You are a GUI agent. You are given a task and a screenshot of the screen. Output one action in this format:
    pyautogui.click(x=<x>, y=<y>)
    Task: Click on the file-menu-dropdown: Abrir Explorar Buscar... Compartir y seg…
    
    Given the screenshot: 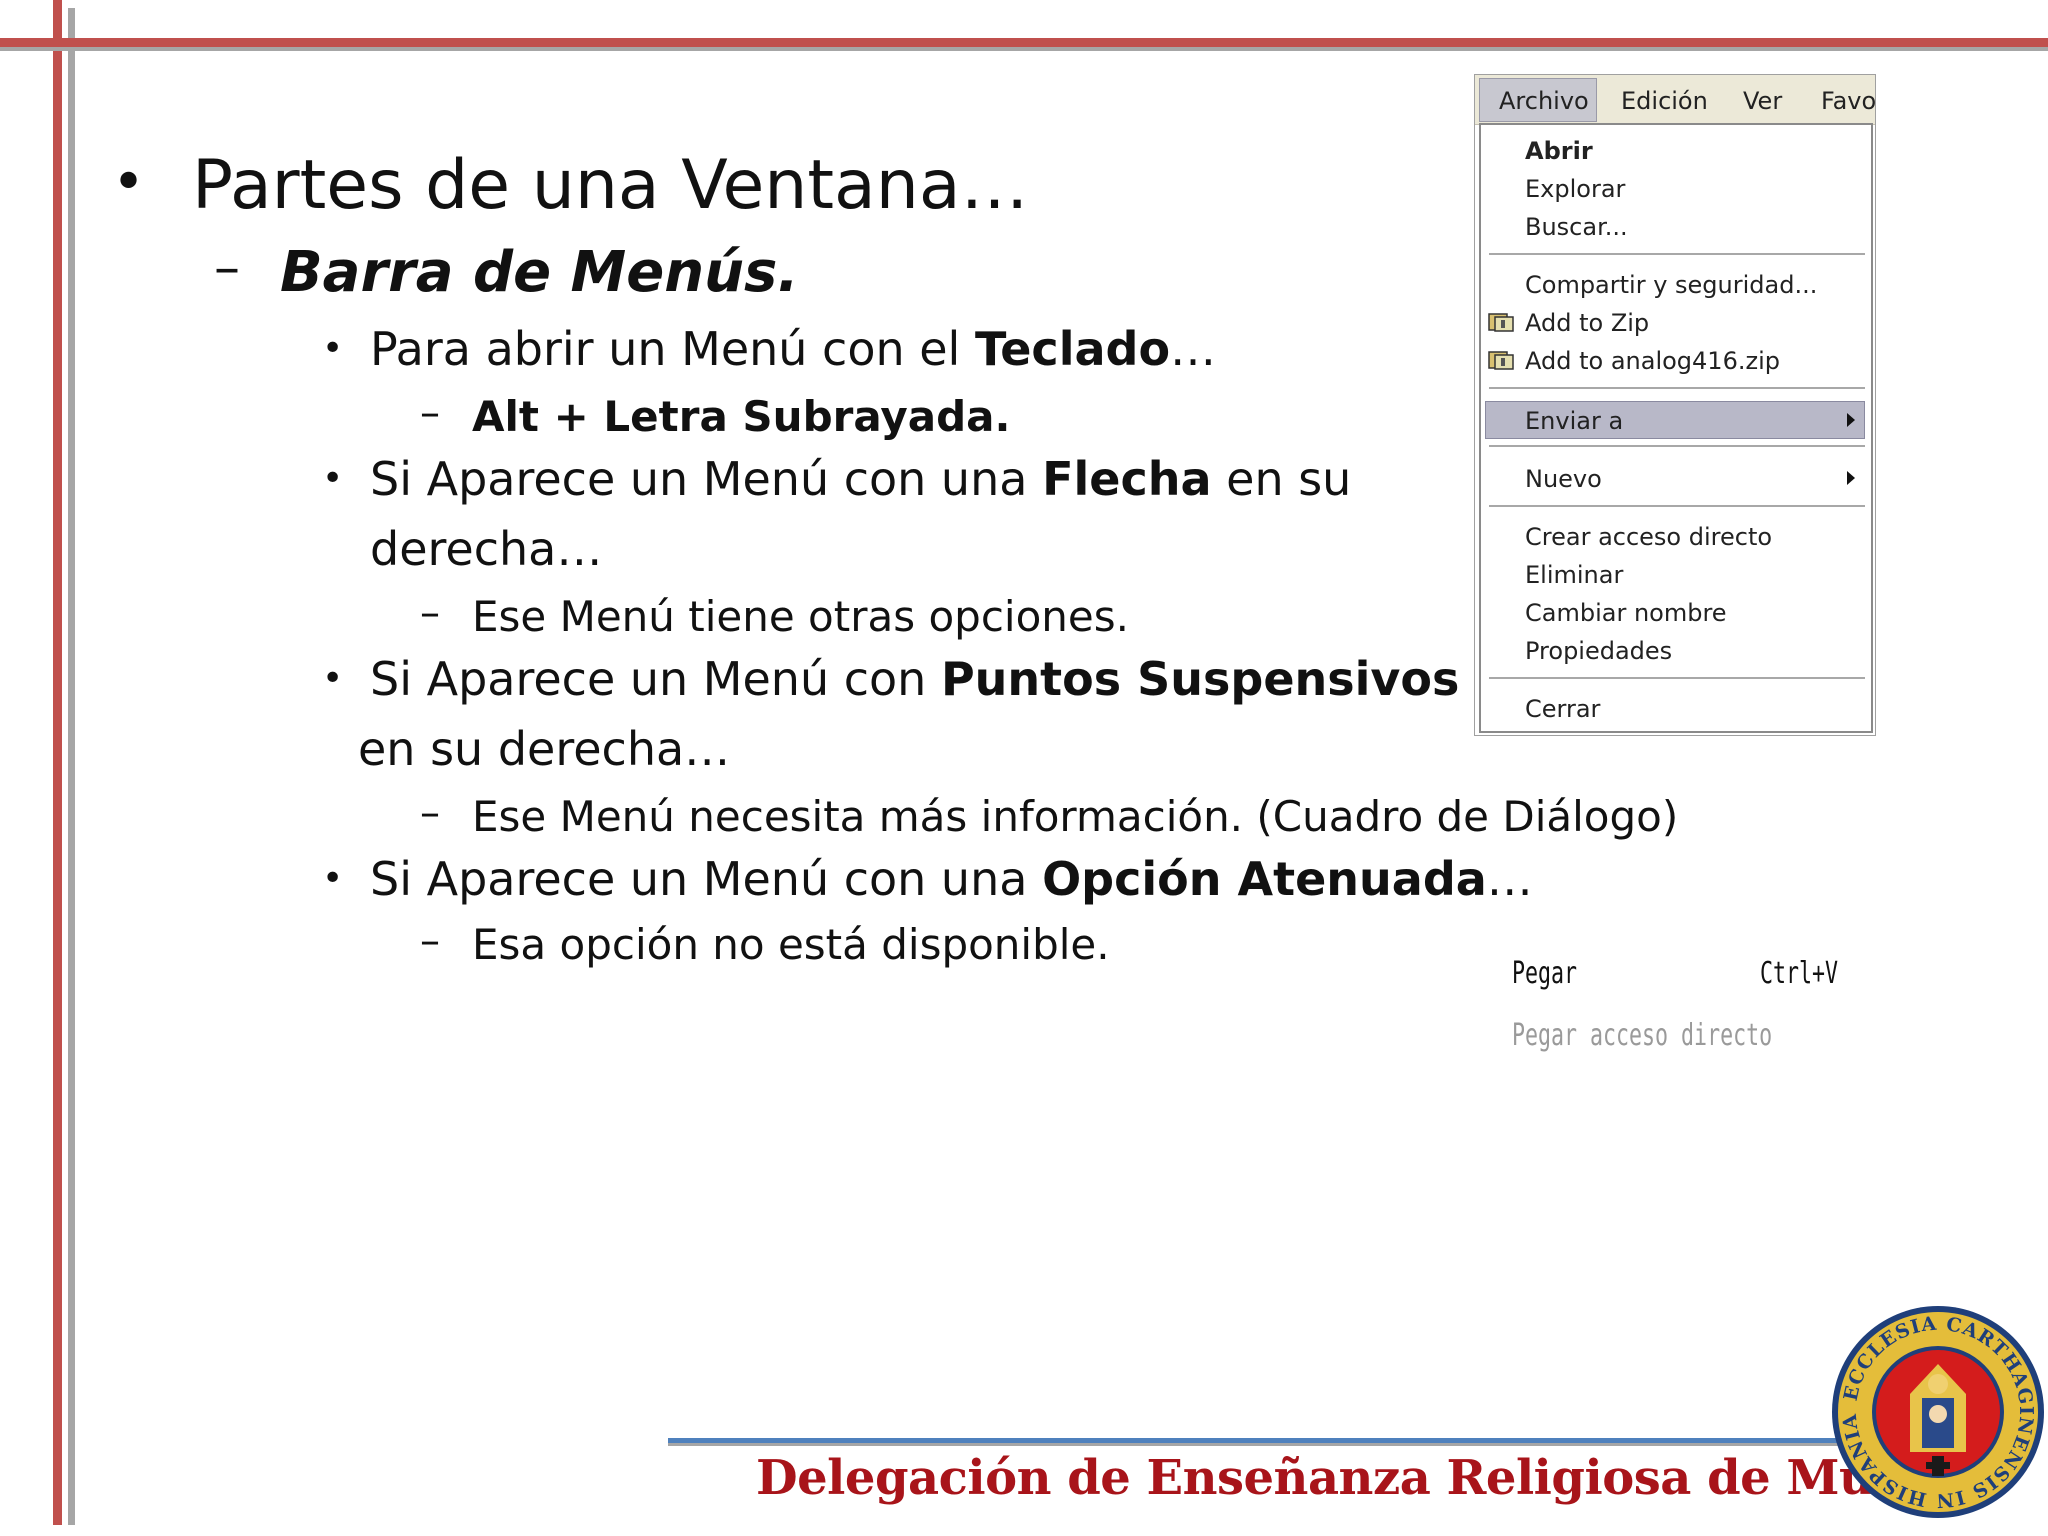 What is the action you would take?
    pyautogui.click(x=1676, y=428)
    